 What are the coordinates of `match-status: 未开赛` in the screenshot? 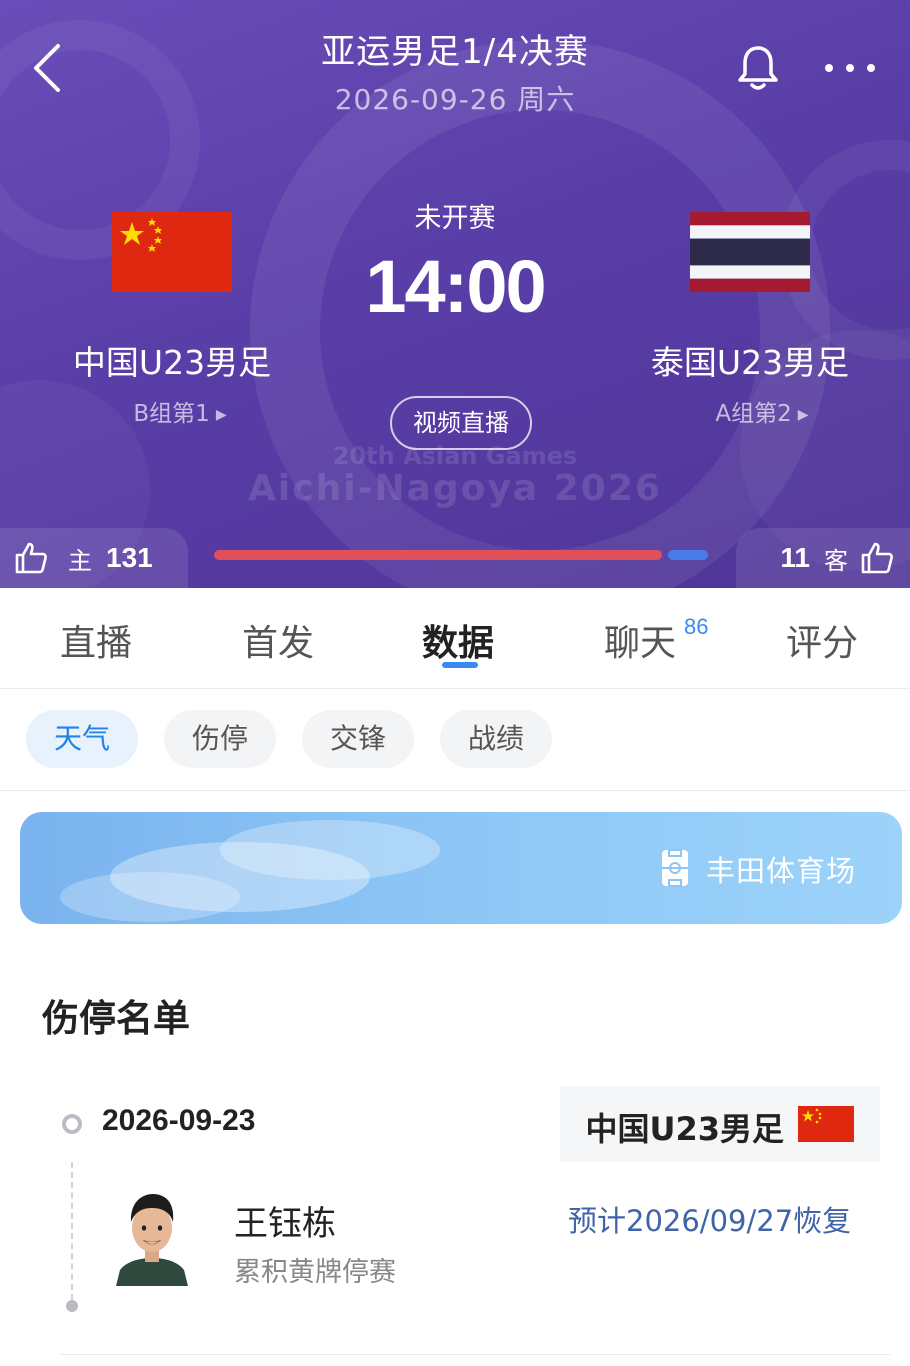 It's located at (455, 218).